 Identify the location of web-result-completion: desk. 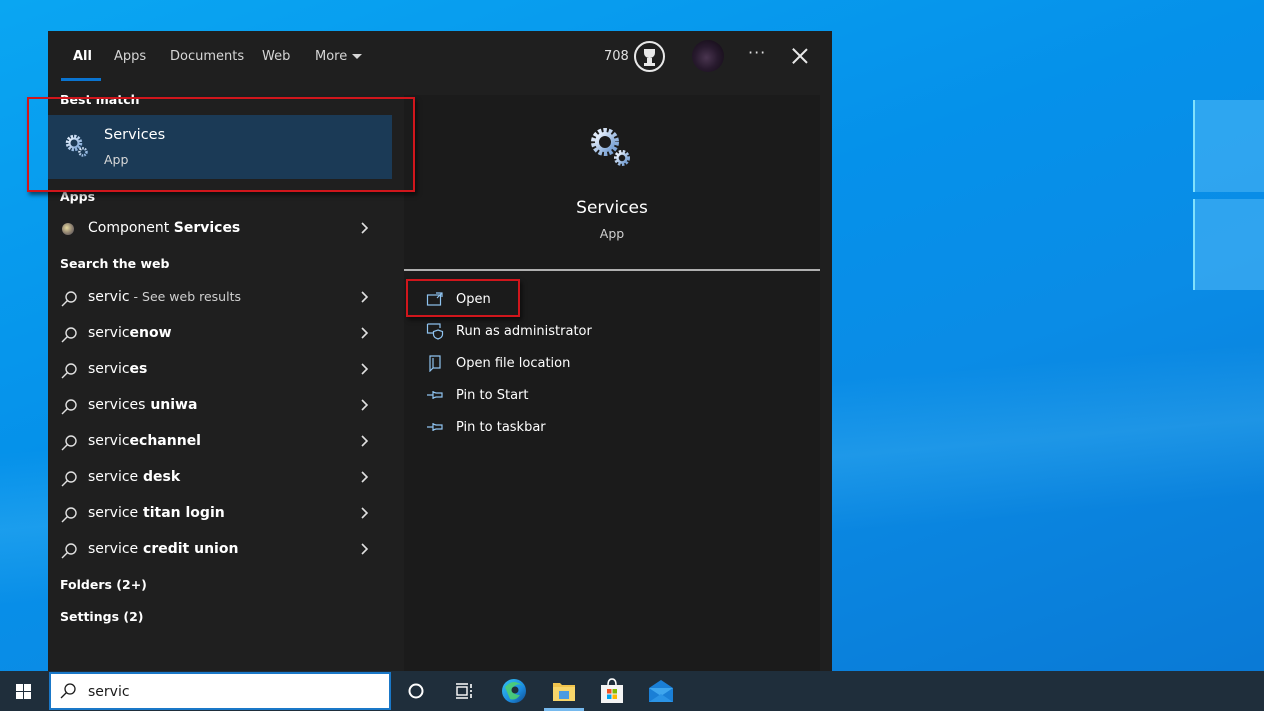
(159, 477).